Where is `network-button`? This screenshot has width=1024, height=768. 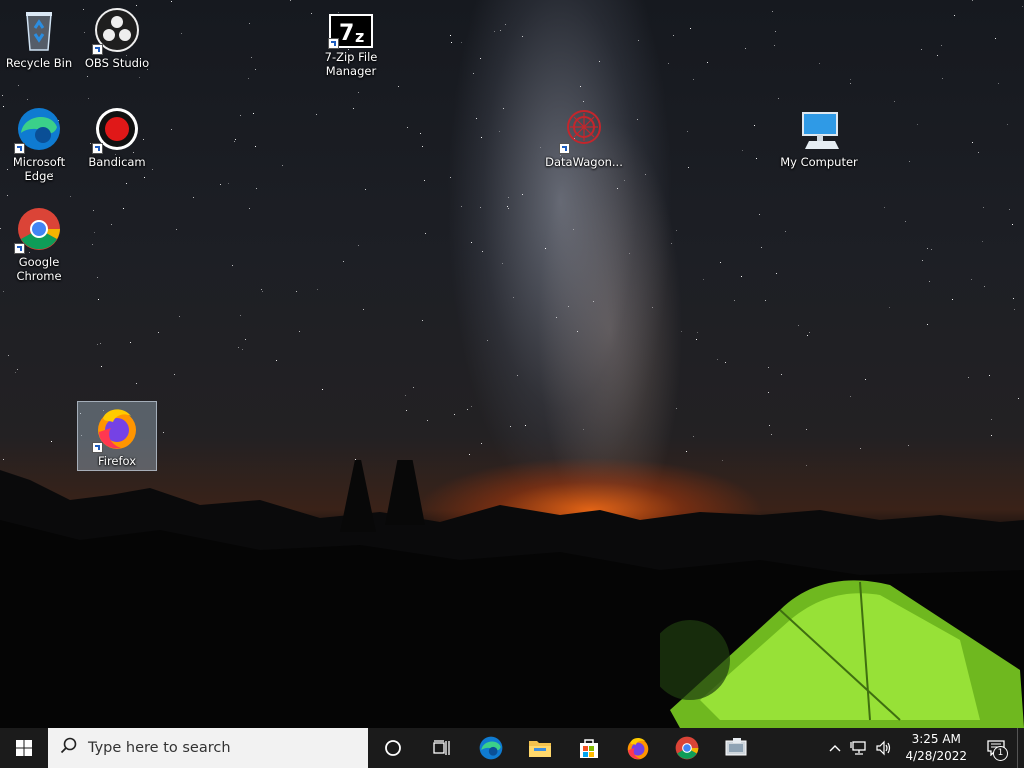 network-button is located at coordinates (859, 748).